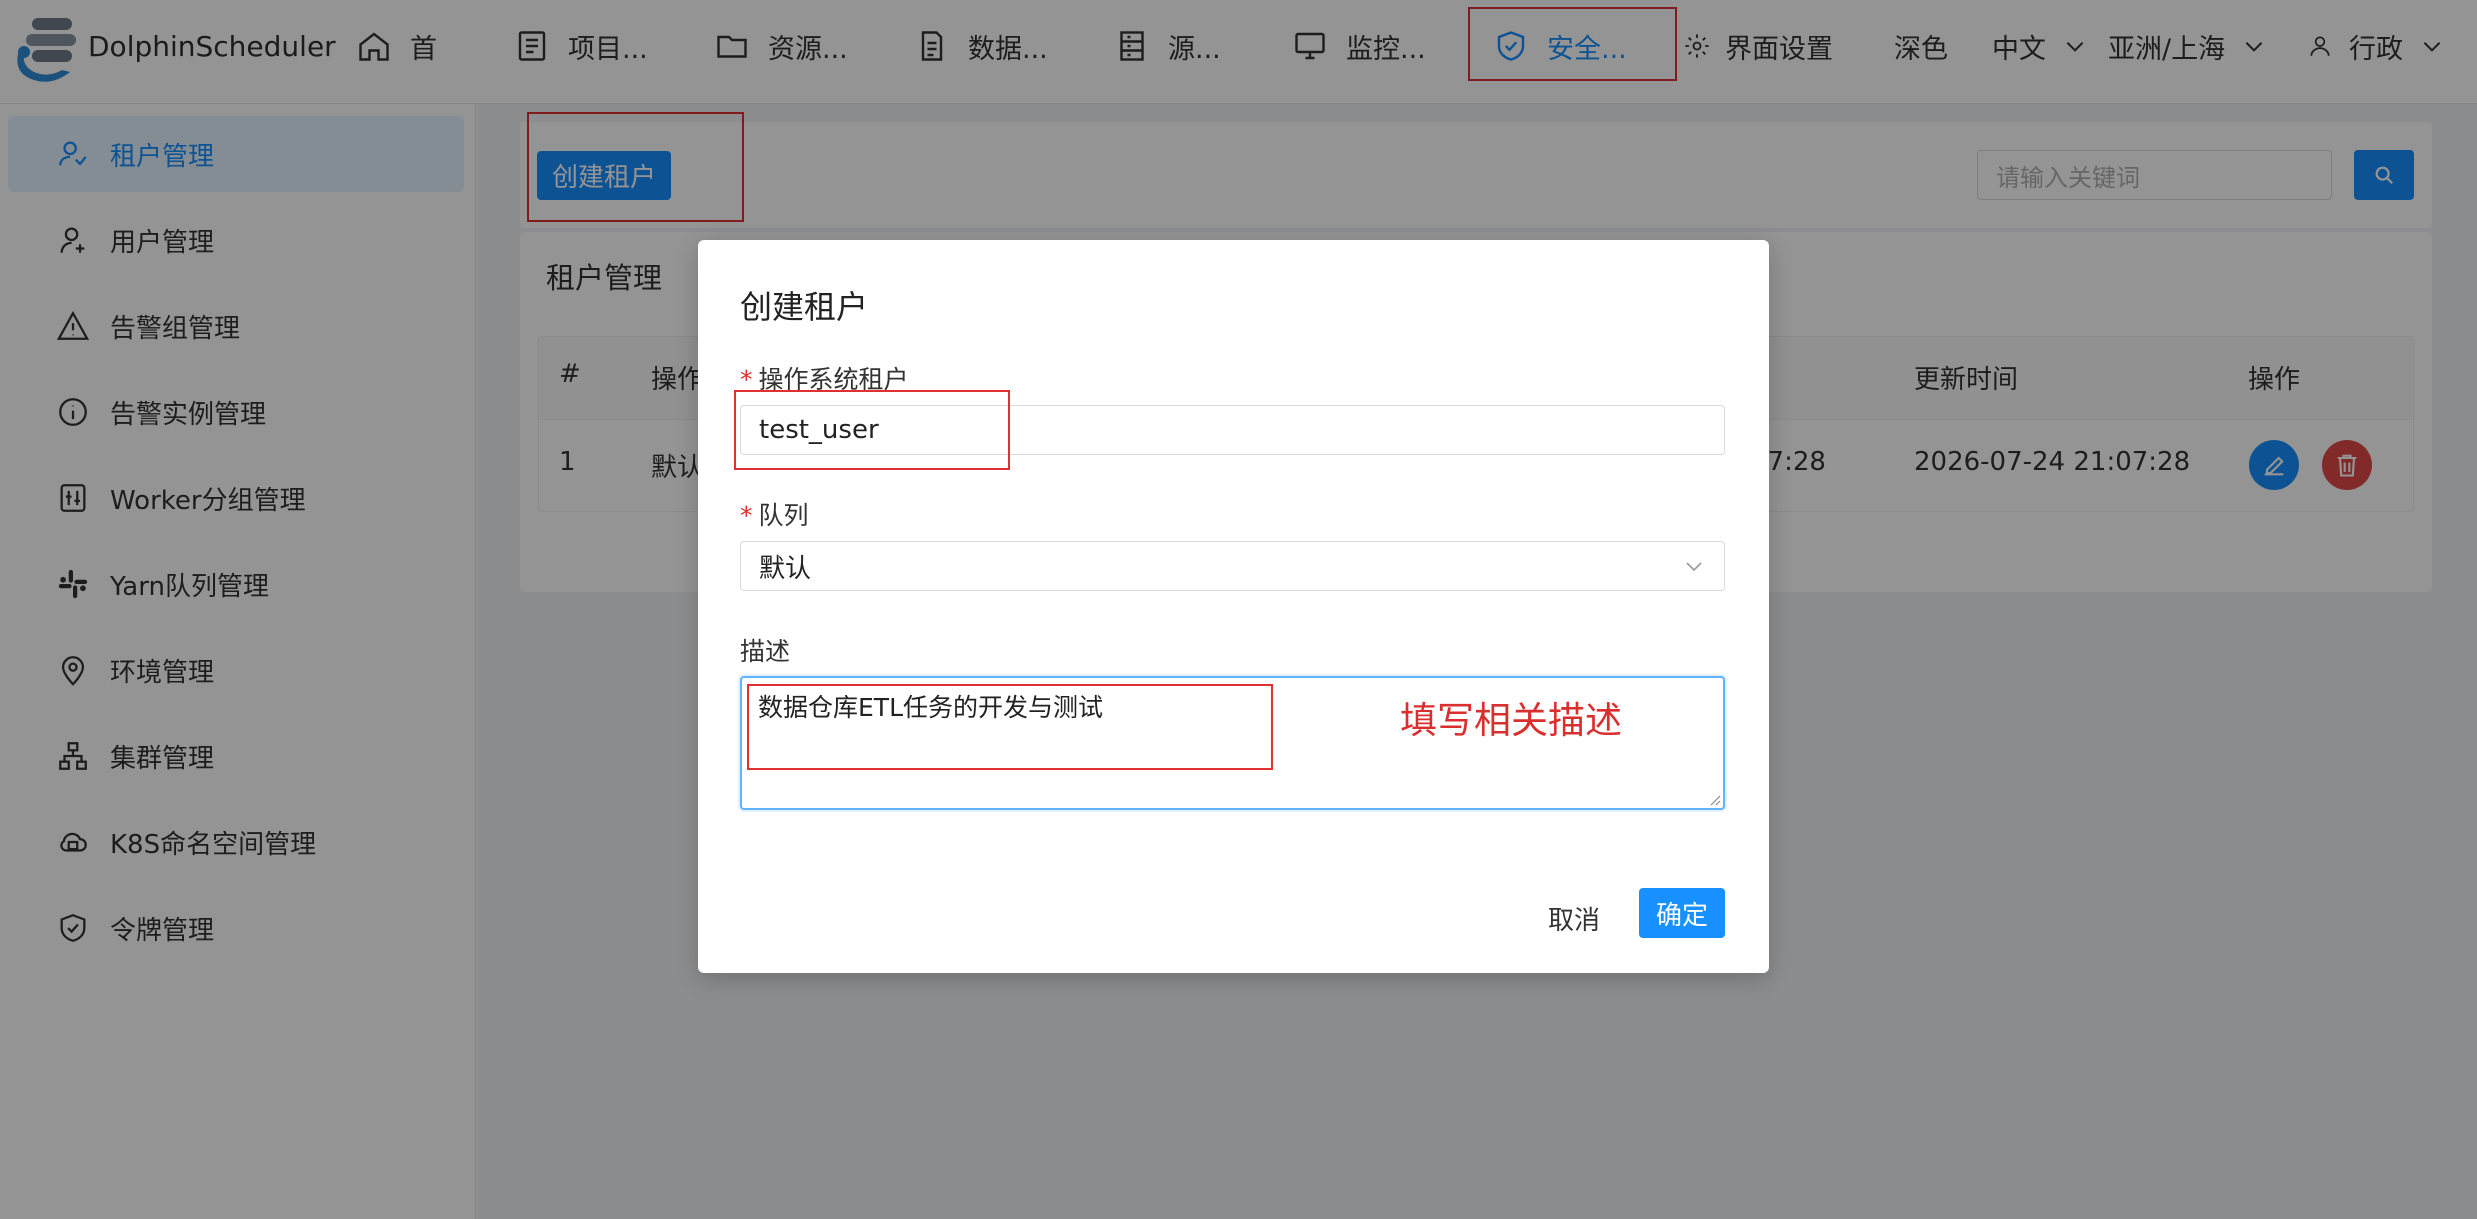 Image resolution: width=2477 pixels, height=1219 pixels. What do you see at coordinates (1694, 567) in the screenshot?
I see `chevron-down-icon` at bounding box center [1694, 567].